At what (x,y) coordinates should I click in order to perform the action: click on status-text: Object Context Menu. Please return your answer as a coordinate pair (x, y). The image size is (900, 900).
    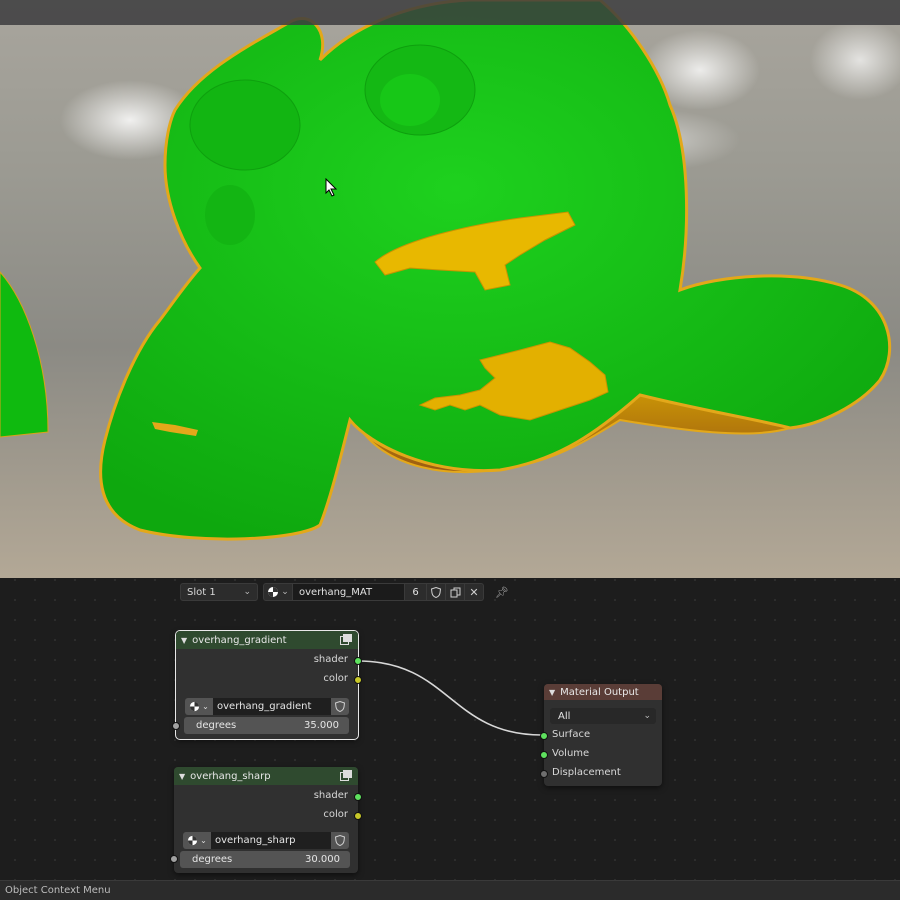
    Looking at the image, I should click on (58, 890).